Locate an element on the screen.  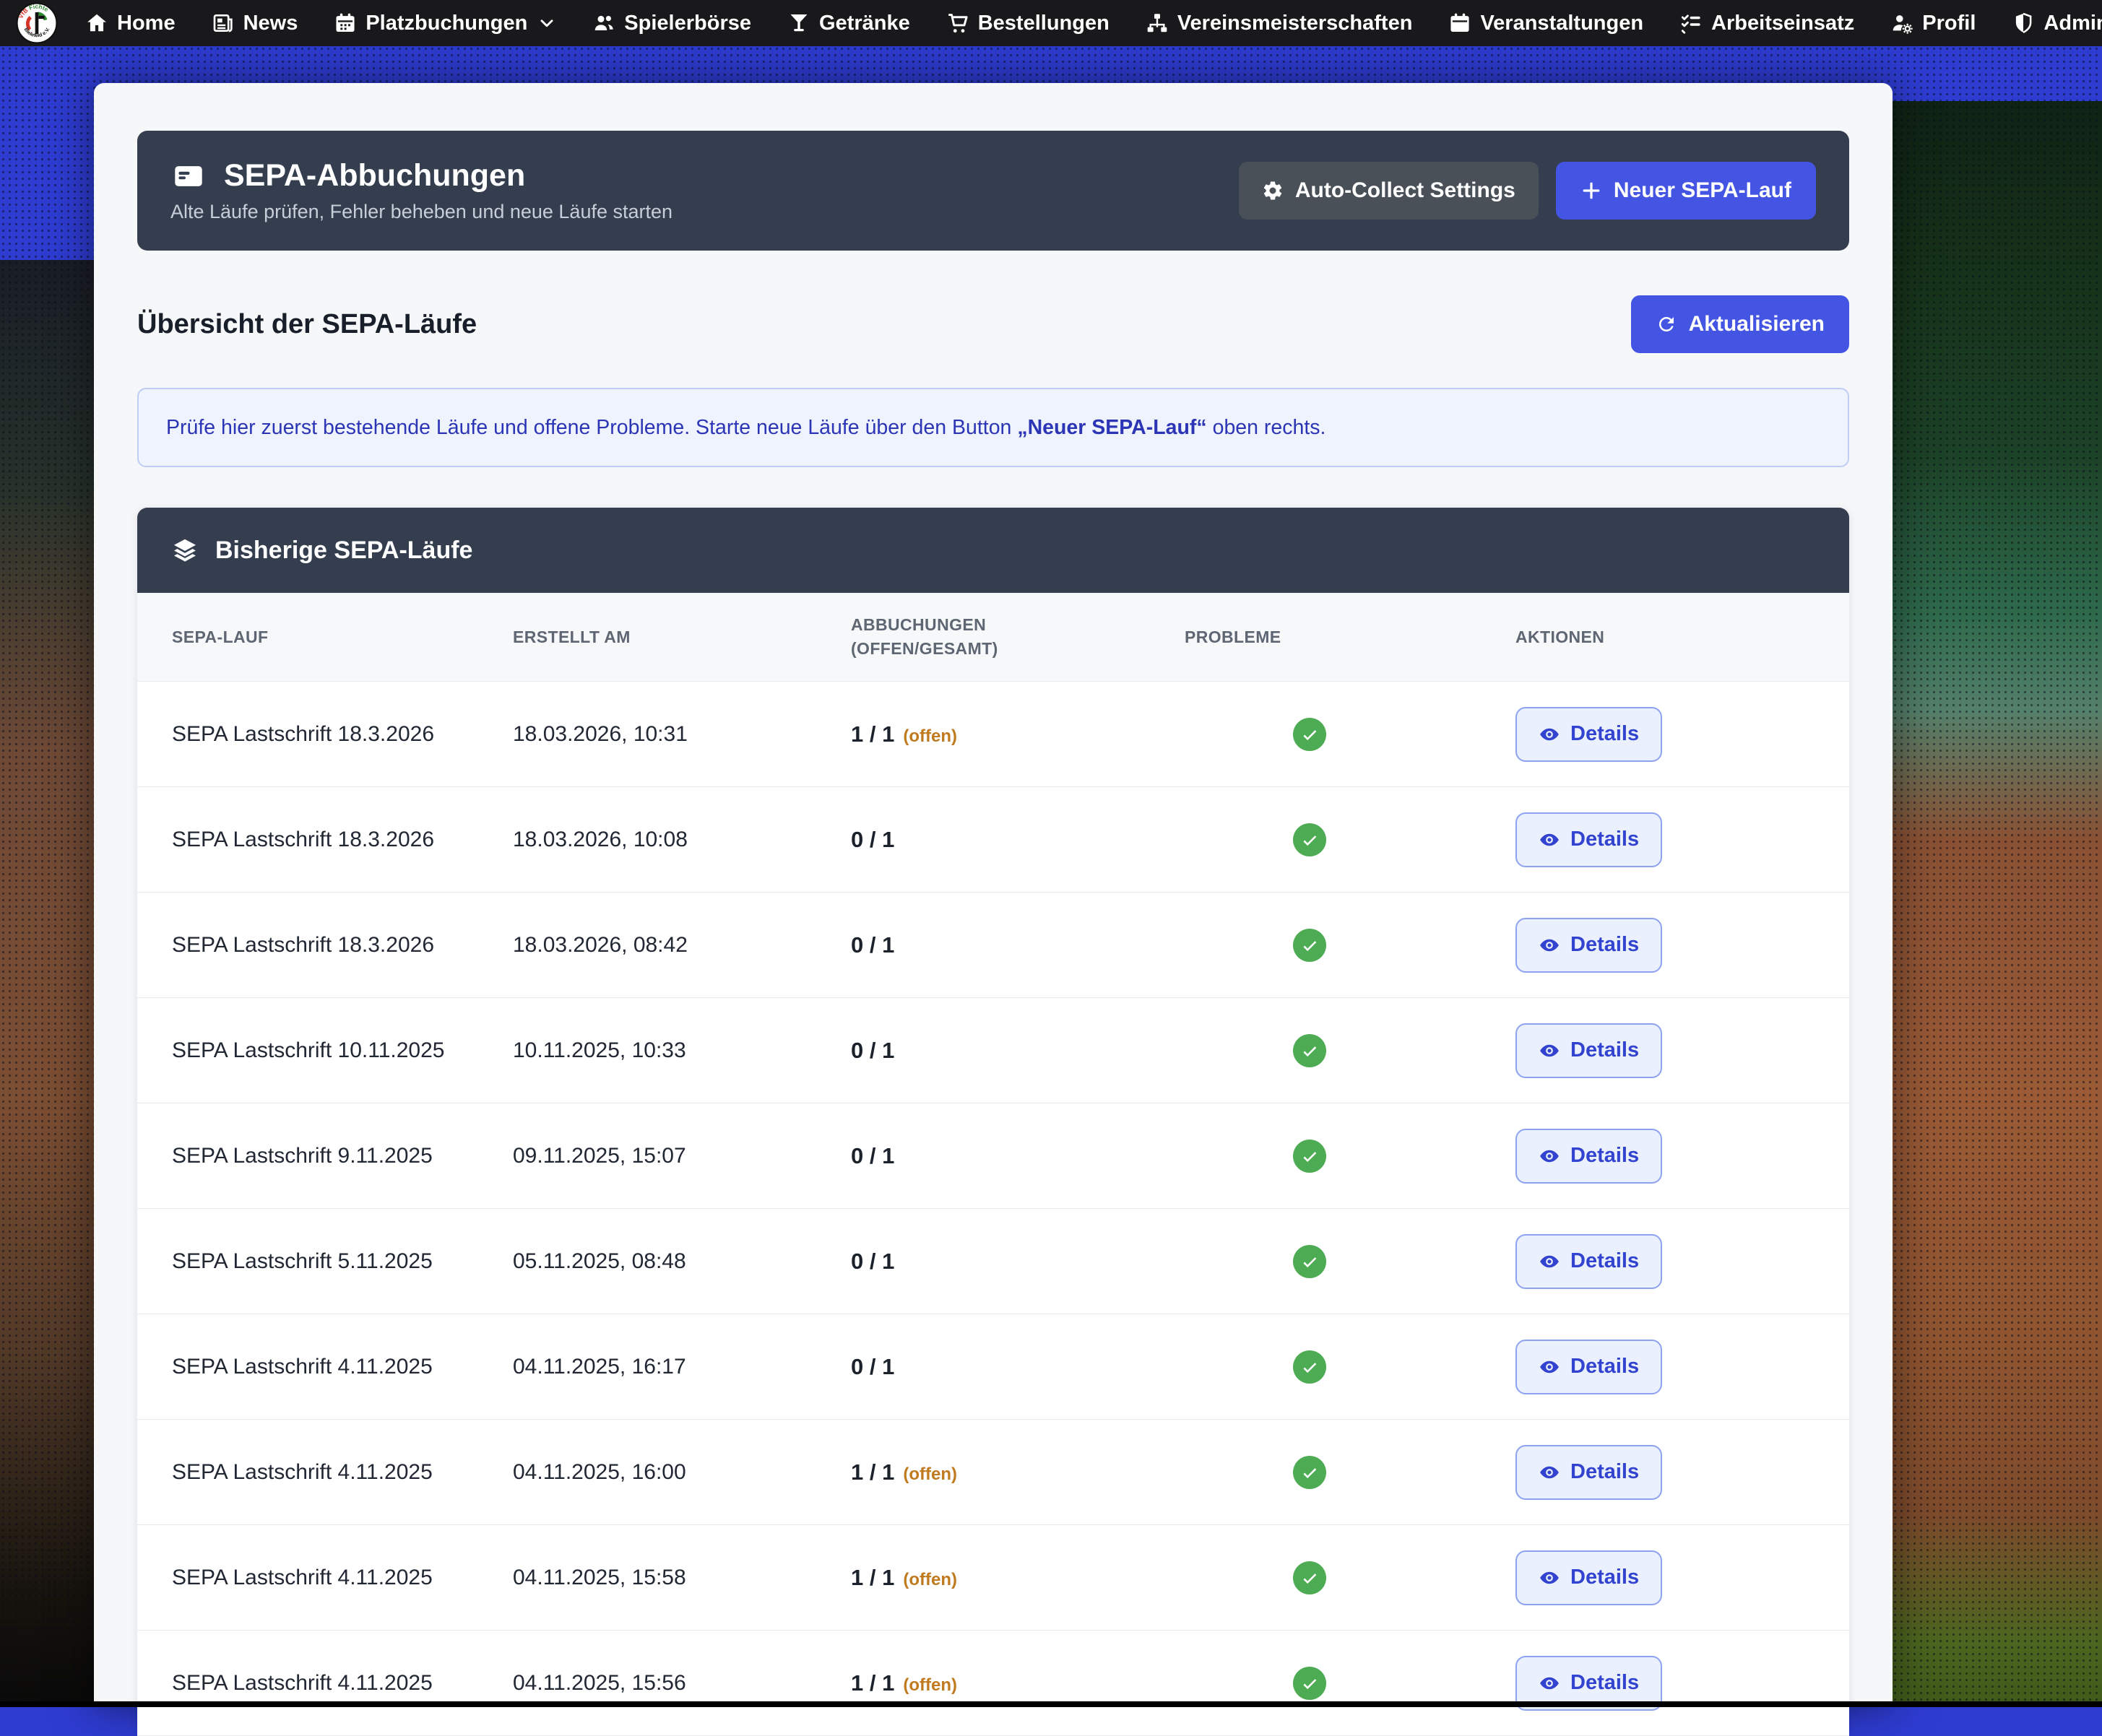
club-logo-icon: VfB Fichte Bielefeld e.V. is located at coordinates (37, 23).